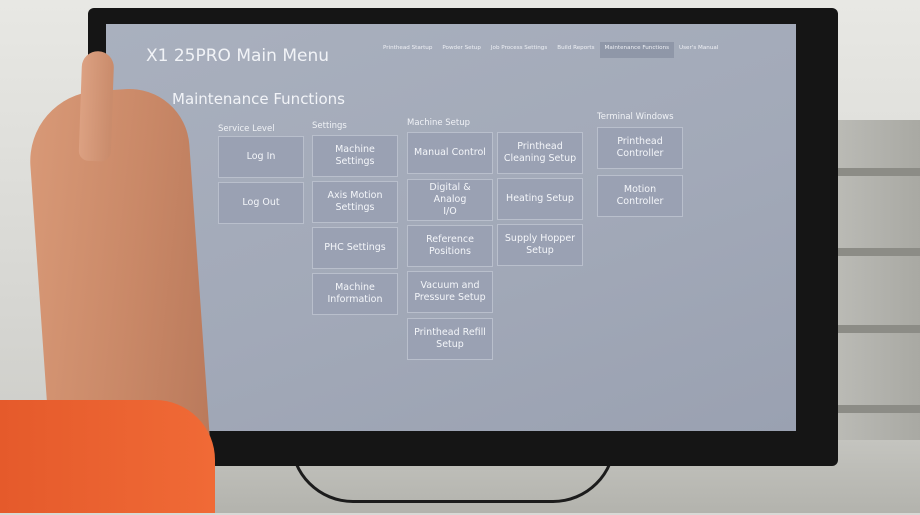  Describe the element at coordinates (261, 157) in the screenshot. I see `log-in-button: Log In` at that location.